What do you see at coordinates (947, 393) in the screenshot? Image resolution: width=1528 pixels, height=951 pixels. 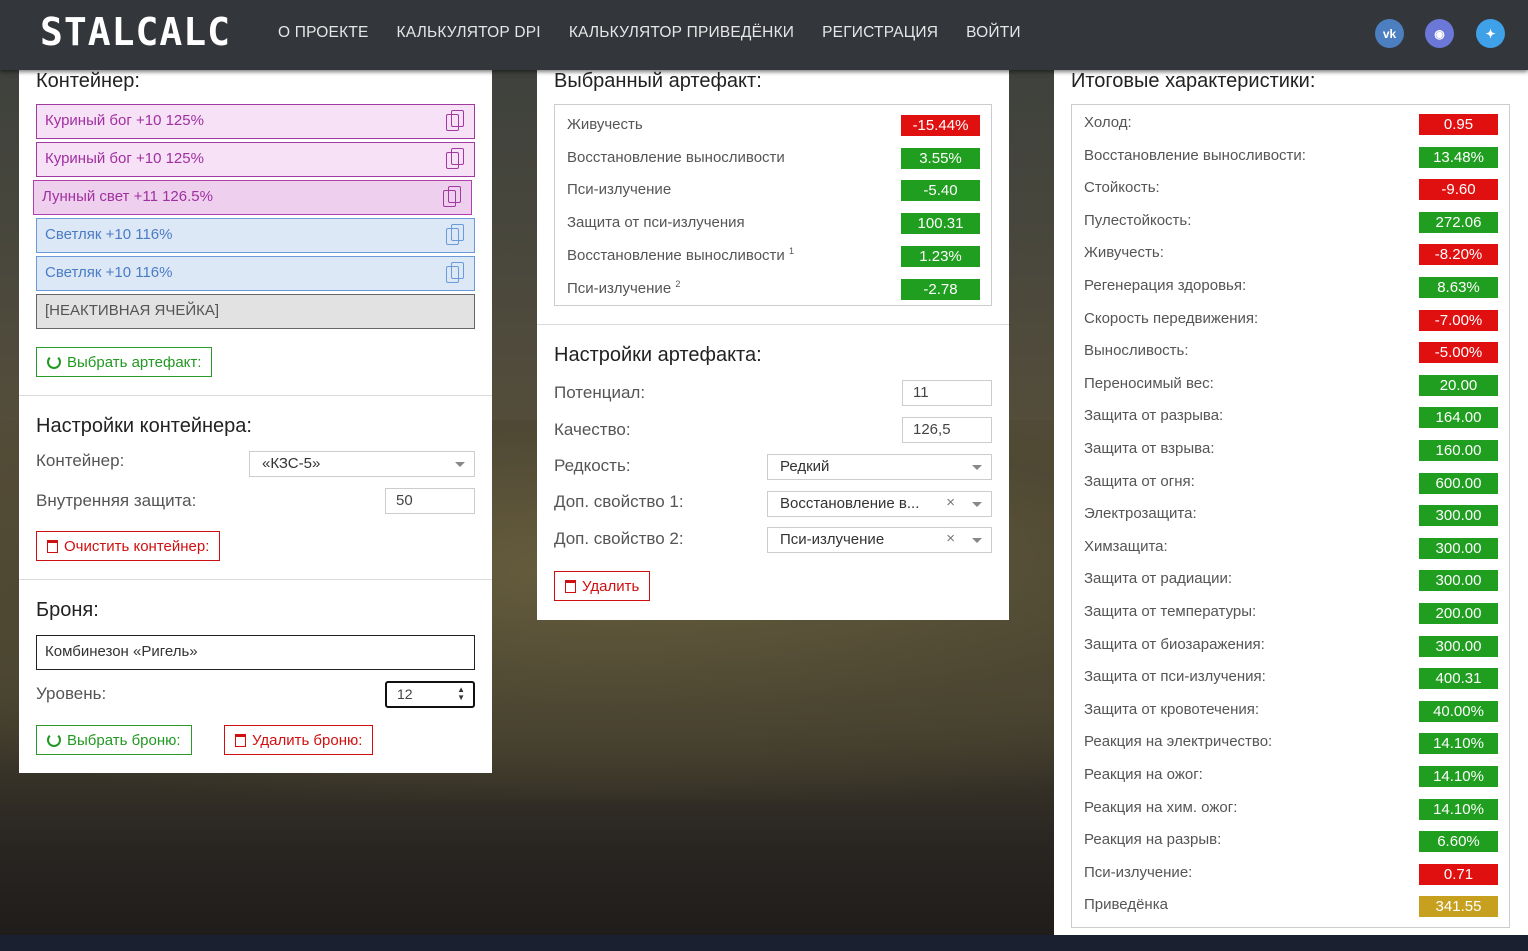 I see `potential-input: 11` at bounding box center [947, 393].